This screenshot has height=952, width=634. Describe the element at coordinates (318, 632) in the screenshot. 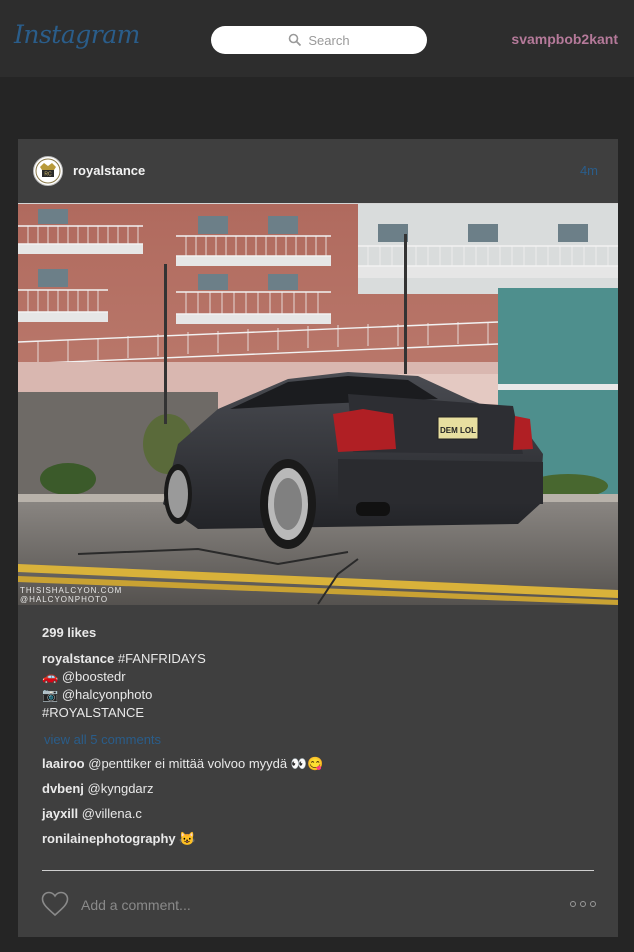

I see `likes-count: 299 likes` at that location.